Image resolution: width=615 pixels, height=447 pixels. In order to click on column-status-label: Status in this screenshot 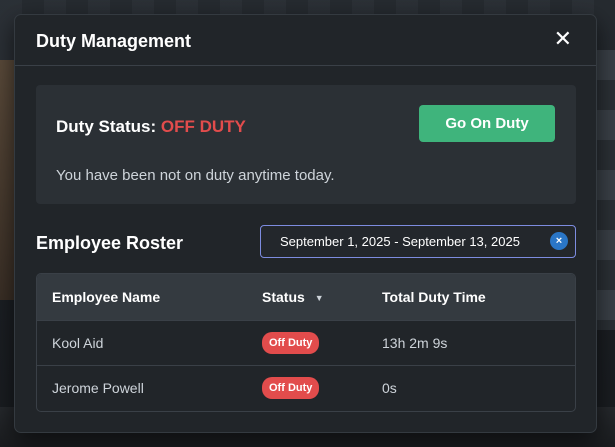, I will do `click(283, 297)`.